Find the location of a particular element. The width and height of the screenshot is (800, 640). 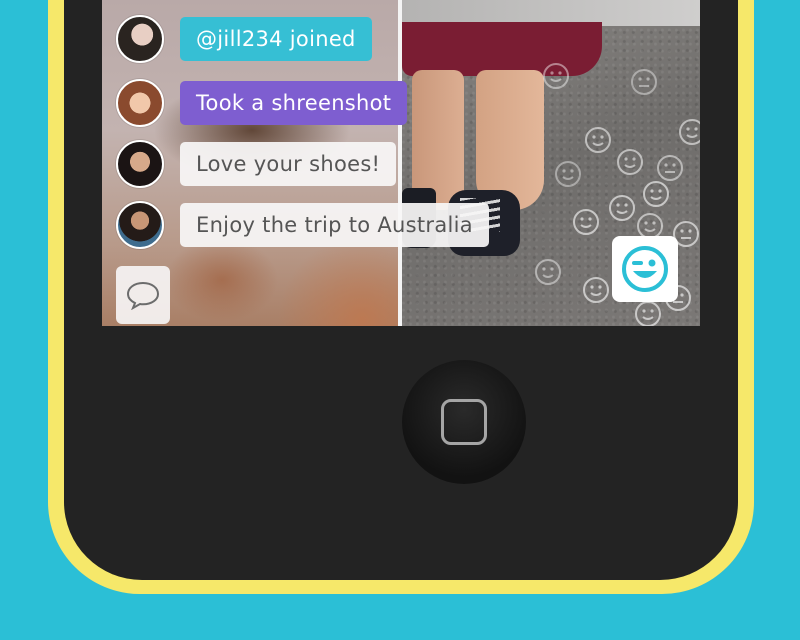

chat-button is located at coordinates (143, 295).